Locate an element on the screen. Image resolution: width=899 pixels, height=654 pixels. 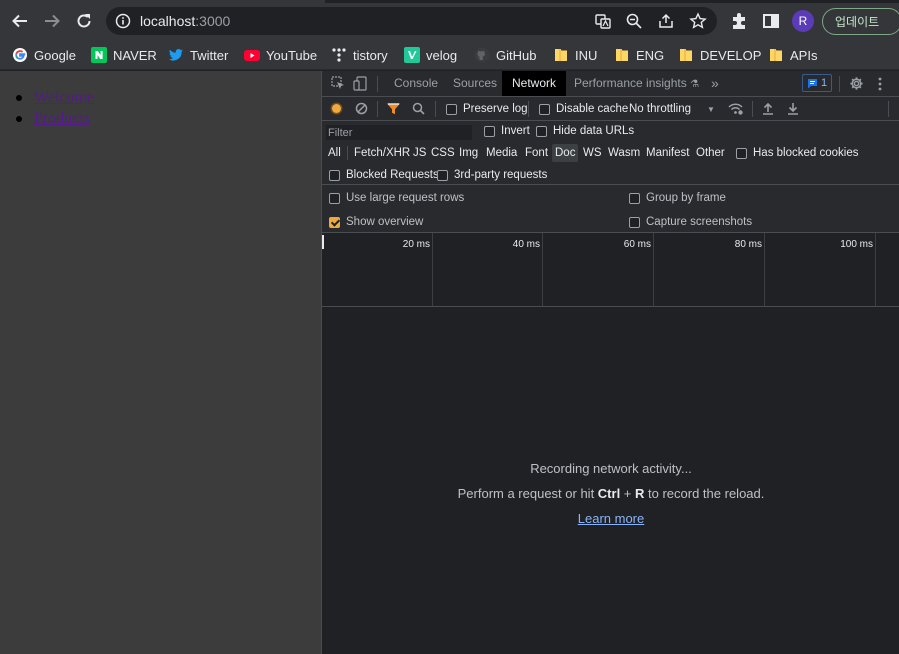
bookmark-google: Google is located at coordinates (44, 55).